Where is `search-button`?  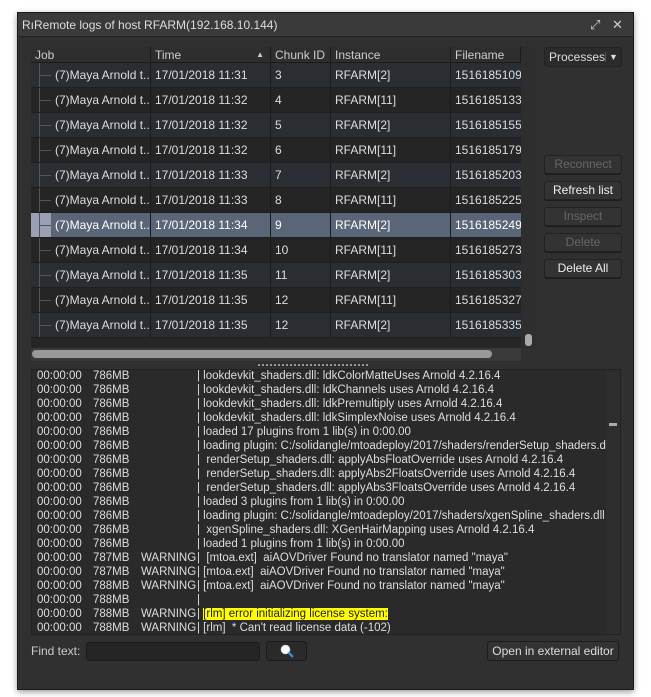
search-button is located at coordinates (287, 651).